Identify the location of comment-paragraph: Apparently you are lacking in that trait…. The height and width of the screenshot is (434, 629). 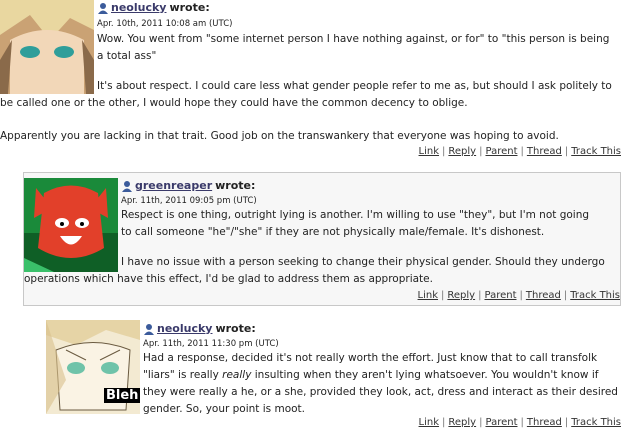
(279, 136).